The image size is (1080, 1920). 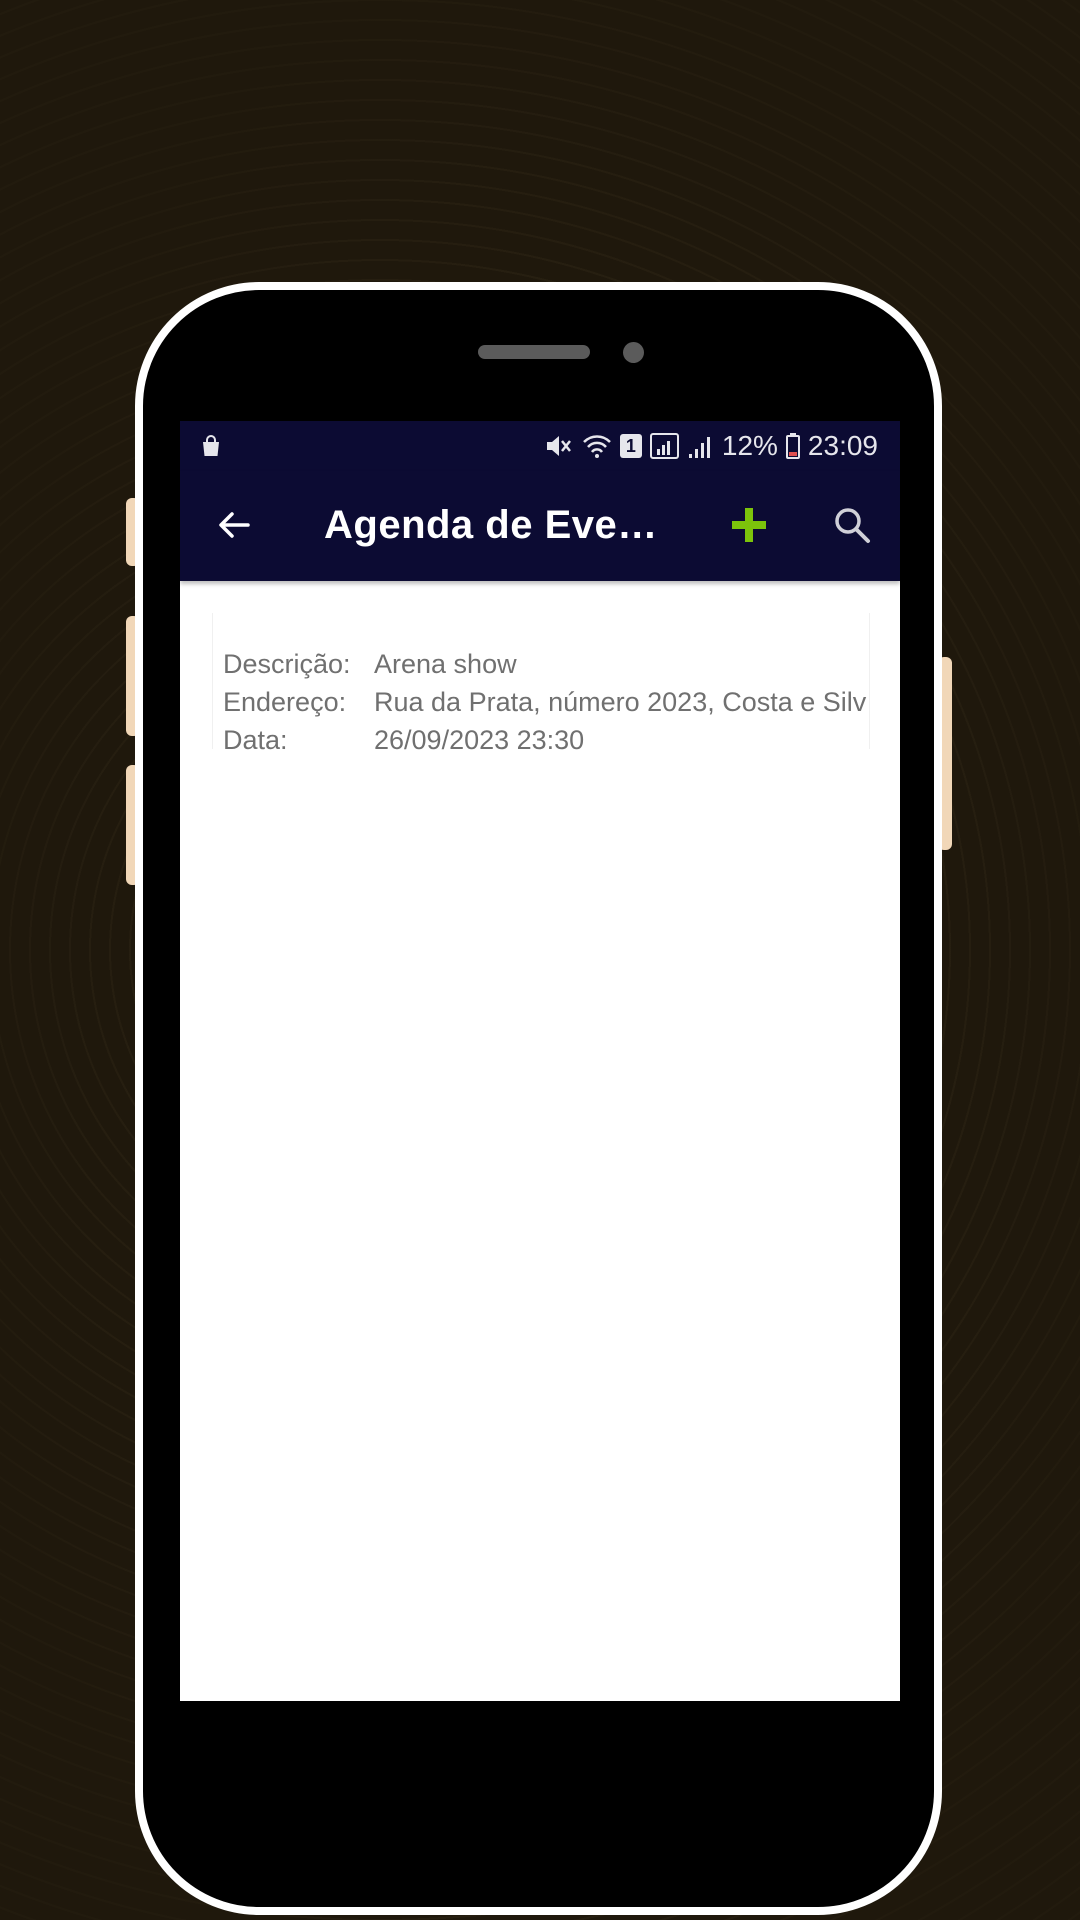 I want to click on description-value: Arena show, so click(x=445, y=664).